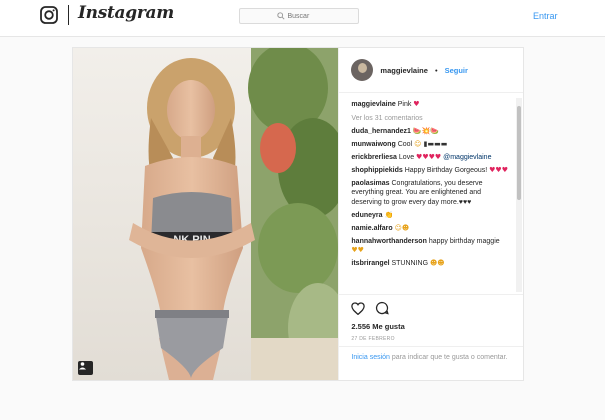 The height and width of the screenshot is (420, 605). What do you see at coordinates (376, 170) in the screenshot?
I see `comment-username: shophippiekids` at bounding box center [376, 170].